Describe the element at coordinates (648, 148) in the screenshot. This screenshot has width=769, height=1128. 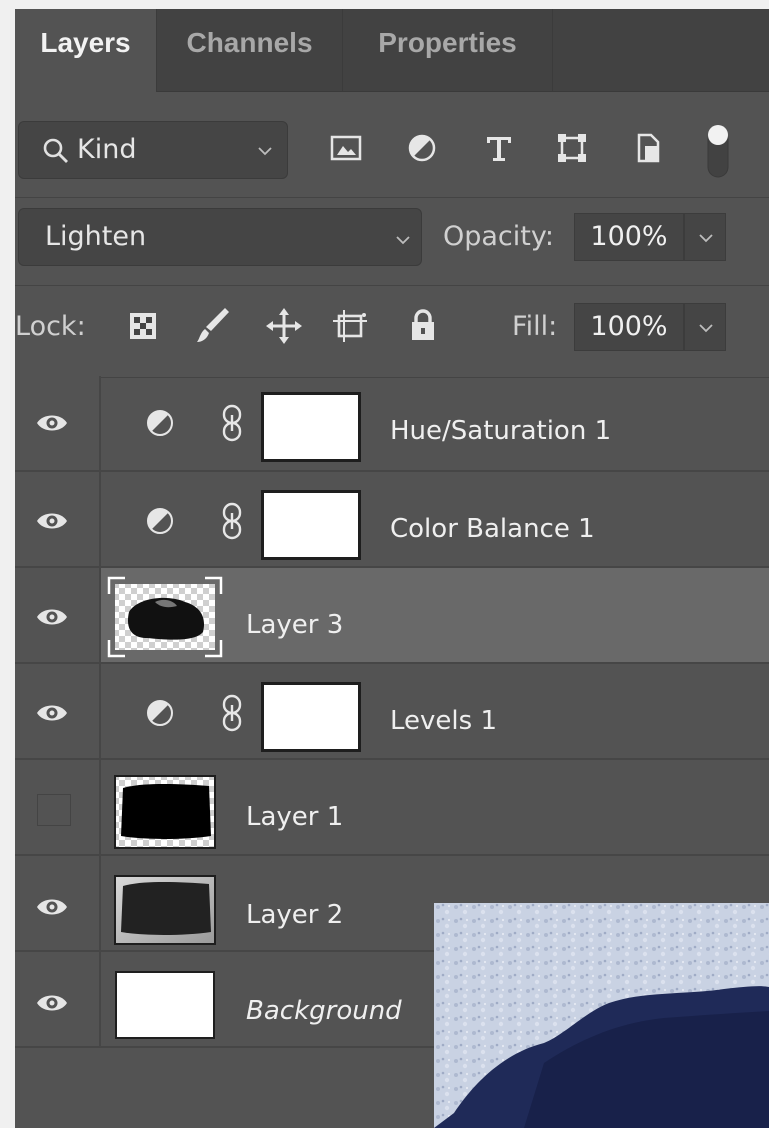
I see `smart-object-filter-icon` at that location.